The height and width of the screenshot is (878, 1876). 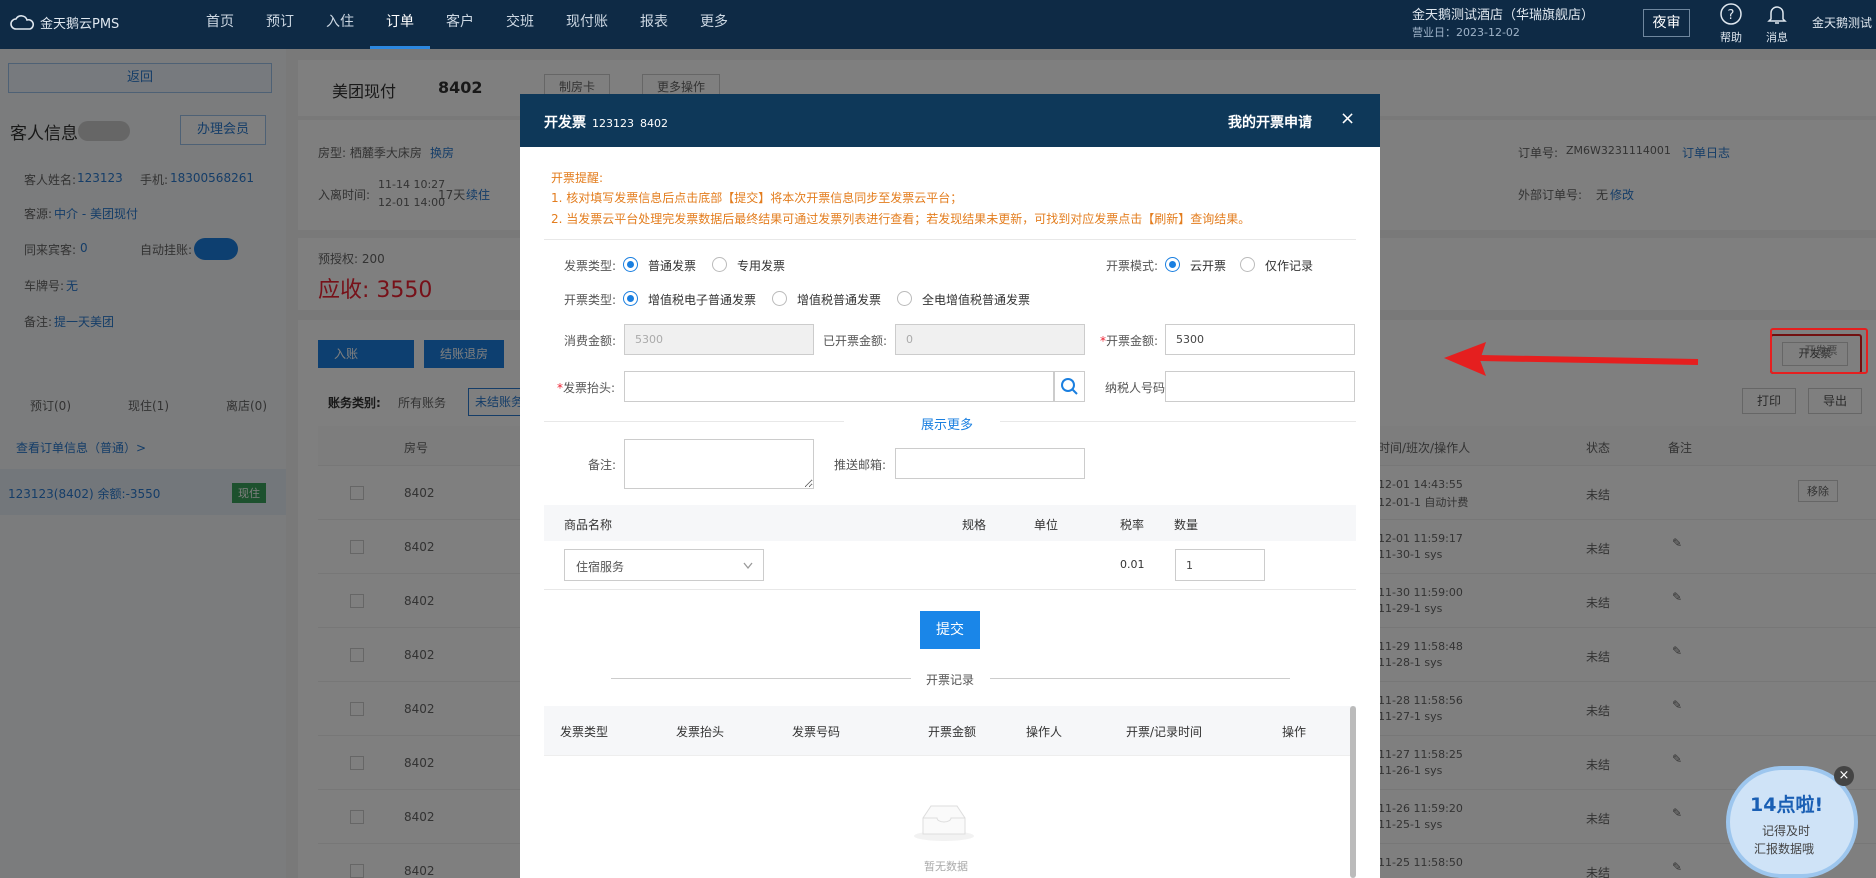 What do you see at coordinates (672, 265) in the screenshot?
I see `normal-invoice-label: 普通发票` at bounding box center [672, 265].